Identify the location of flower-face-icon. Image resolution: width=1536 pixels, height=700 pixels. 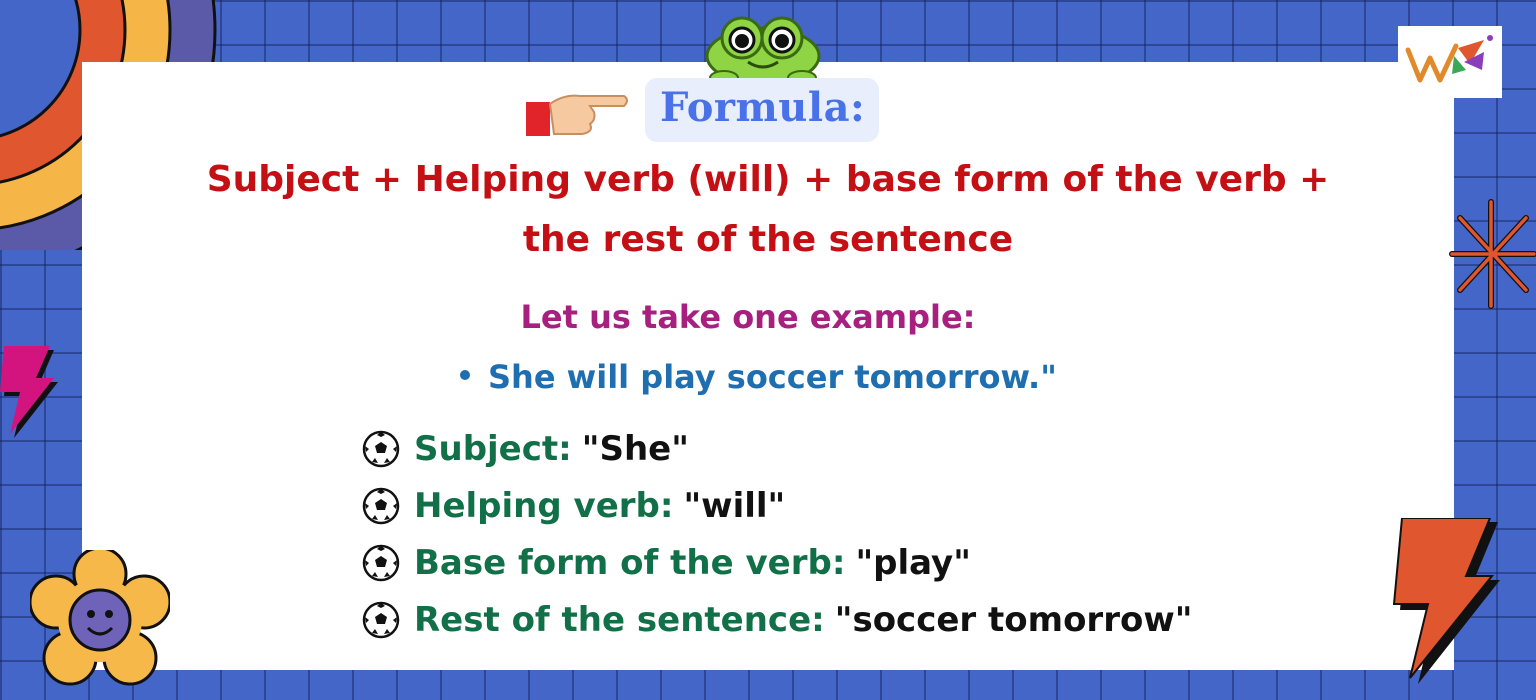
(100, 618).